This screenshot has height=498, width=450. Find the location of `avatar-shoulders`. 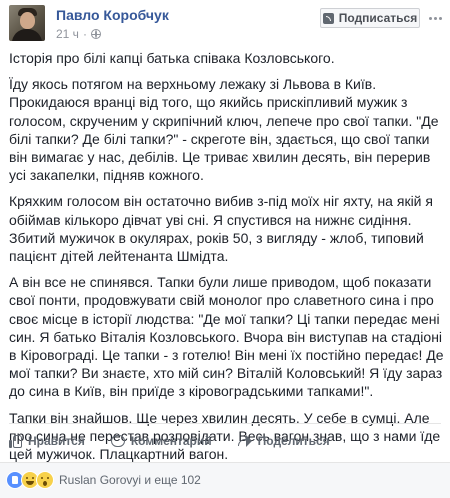

avatar-shoulders is located at coordinates (27, 35).